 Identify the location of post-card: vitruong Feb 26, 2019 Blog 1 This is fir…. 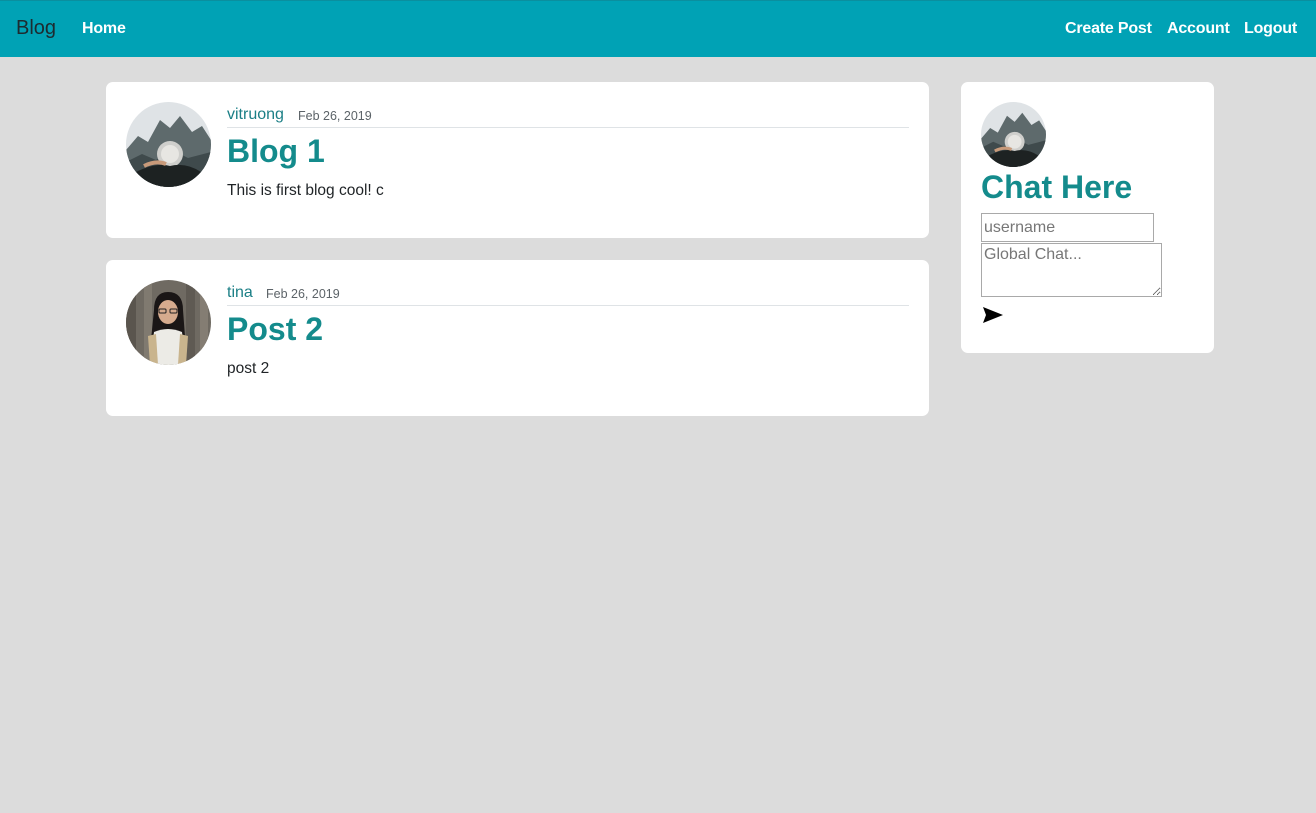
(517, 160).